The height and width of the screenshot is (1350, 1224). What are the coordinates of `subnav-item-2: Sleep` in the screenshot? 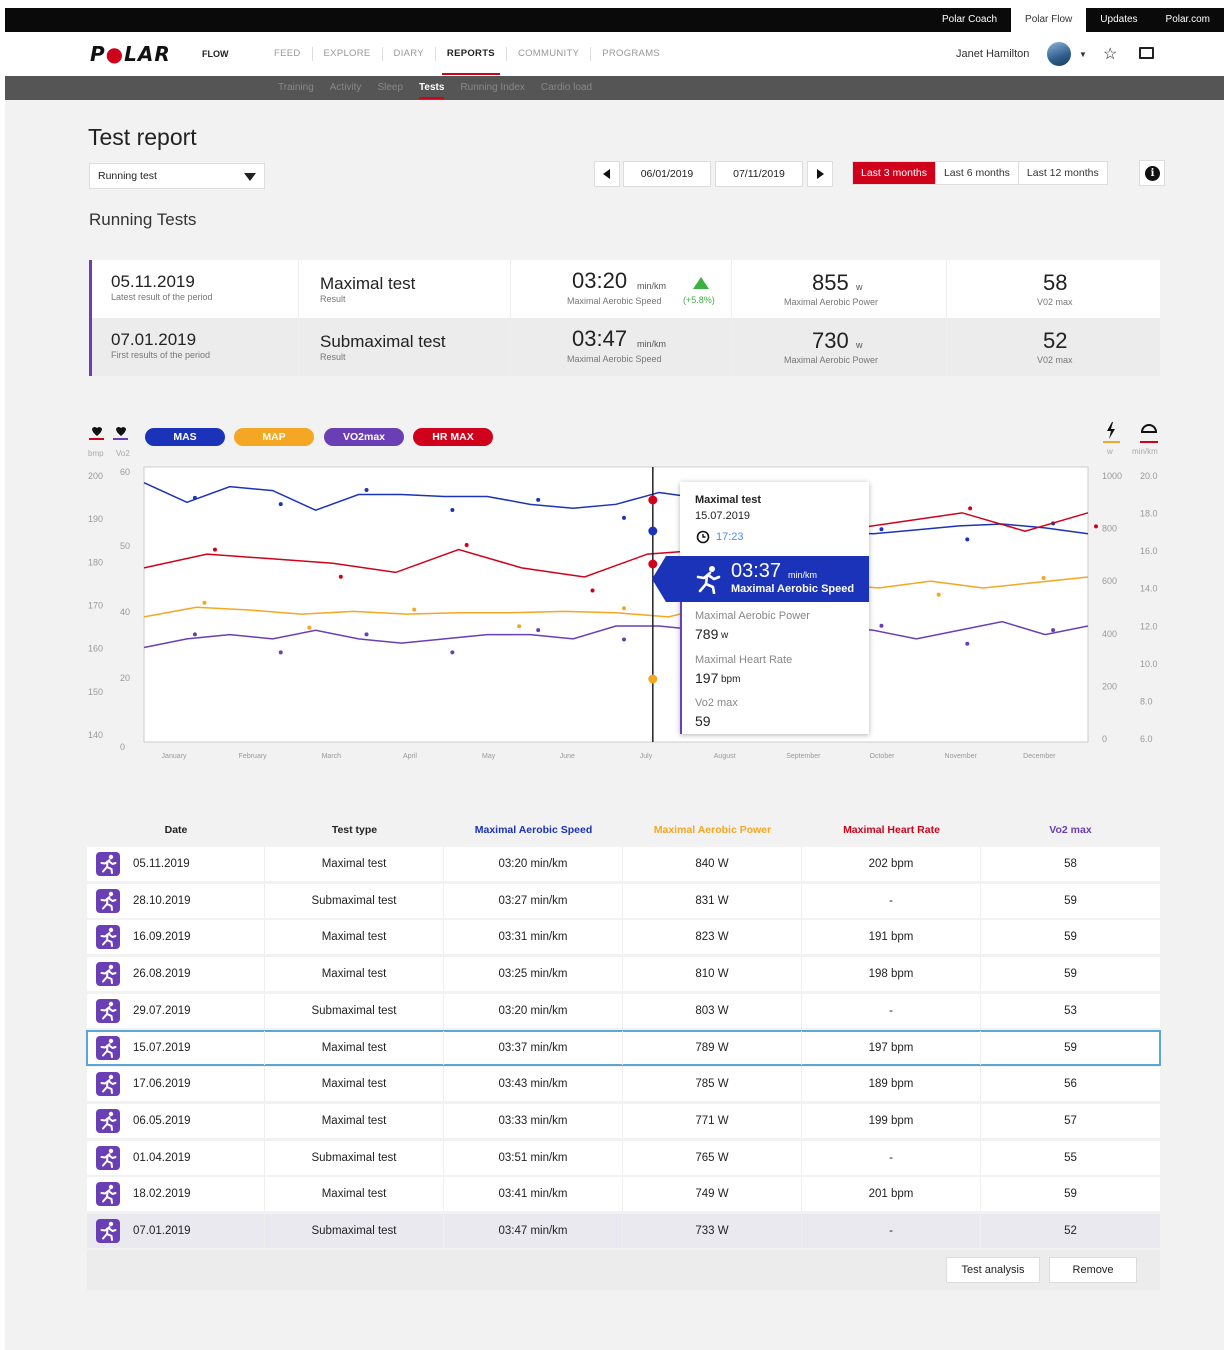 It's located at (390, 88).